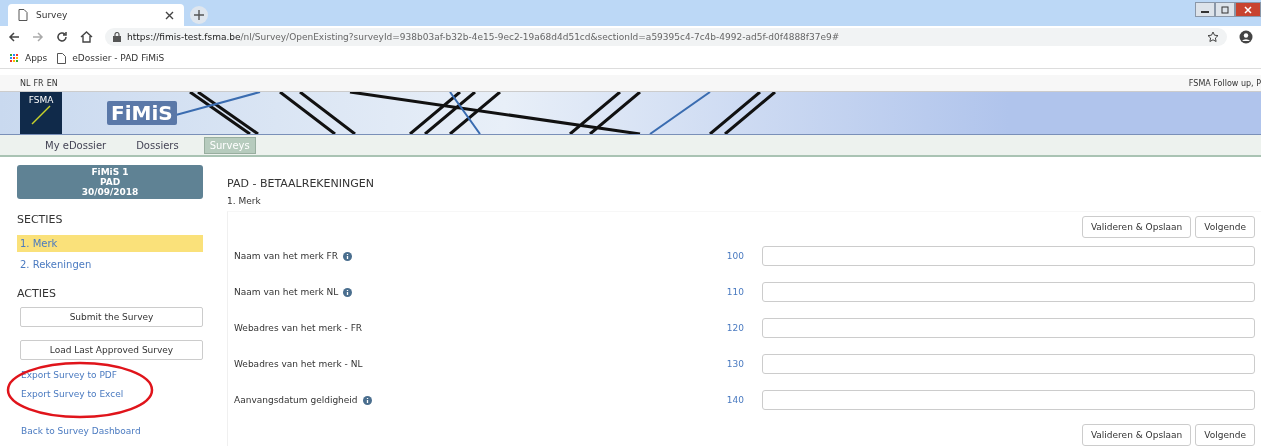 This screenshot has width=1261, height=446. What do you see at coordinates (117, 37) in the screenshot?
I see `lock-icon` at bounding box center [117, 37].